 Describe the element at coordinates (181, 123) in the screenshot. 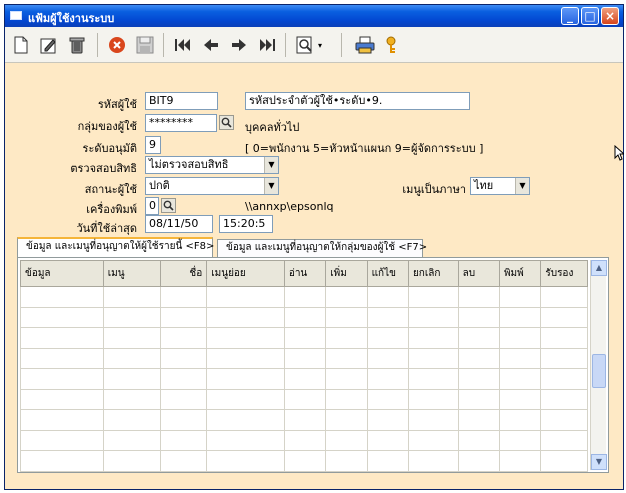

I see `user-group-input: ********` at that location.